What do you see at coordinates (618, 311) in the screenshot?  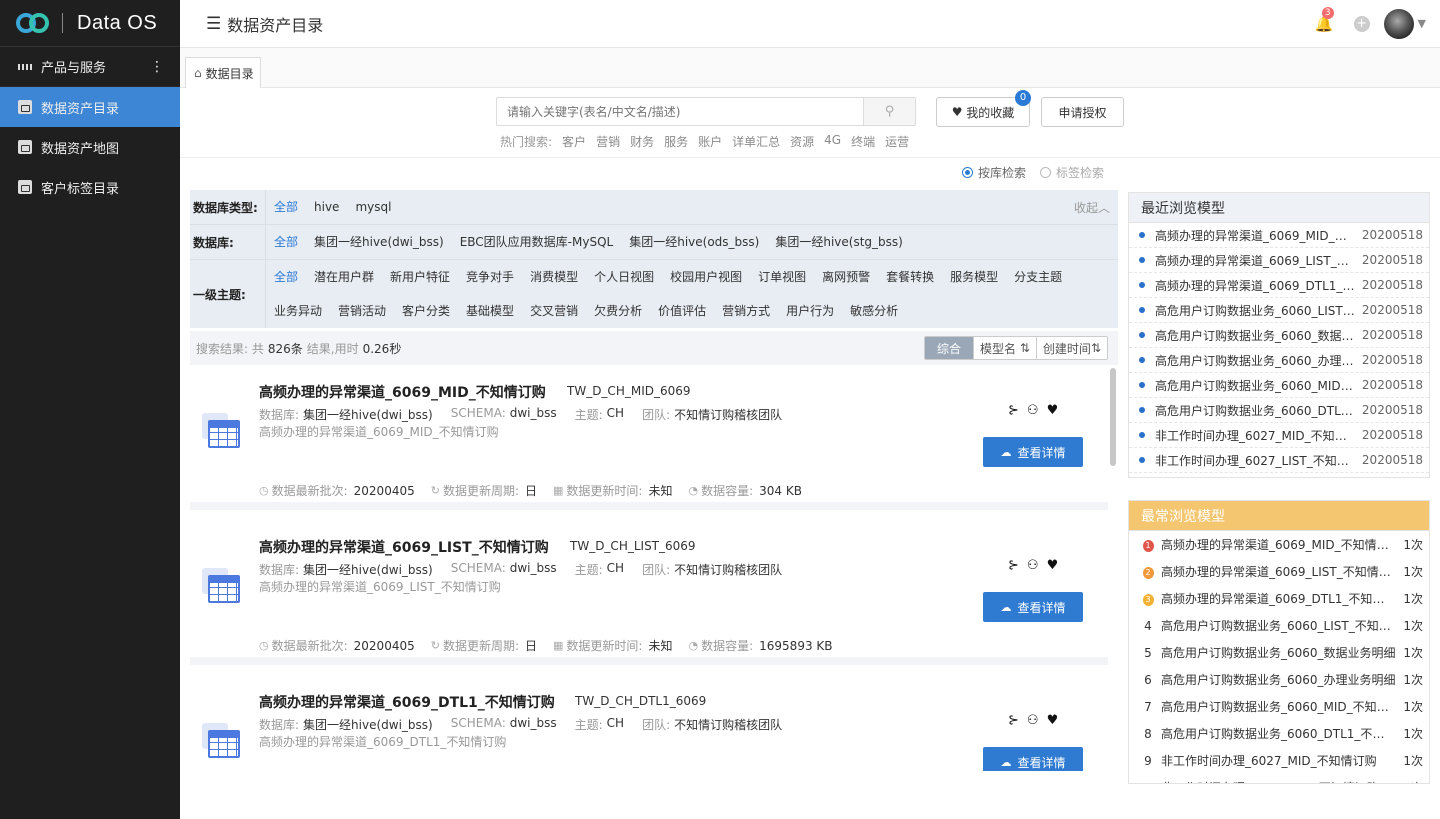 I see `filter-option: 欠费分析` at bounding box center [618, 311].